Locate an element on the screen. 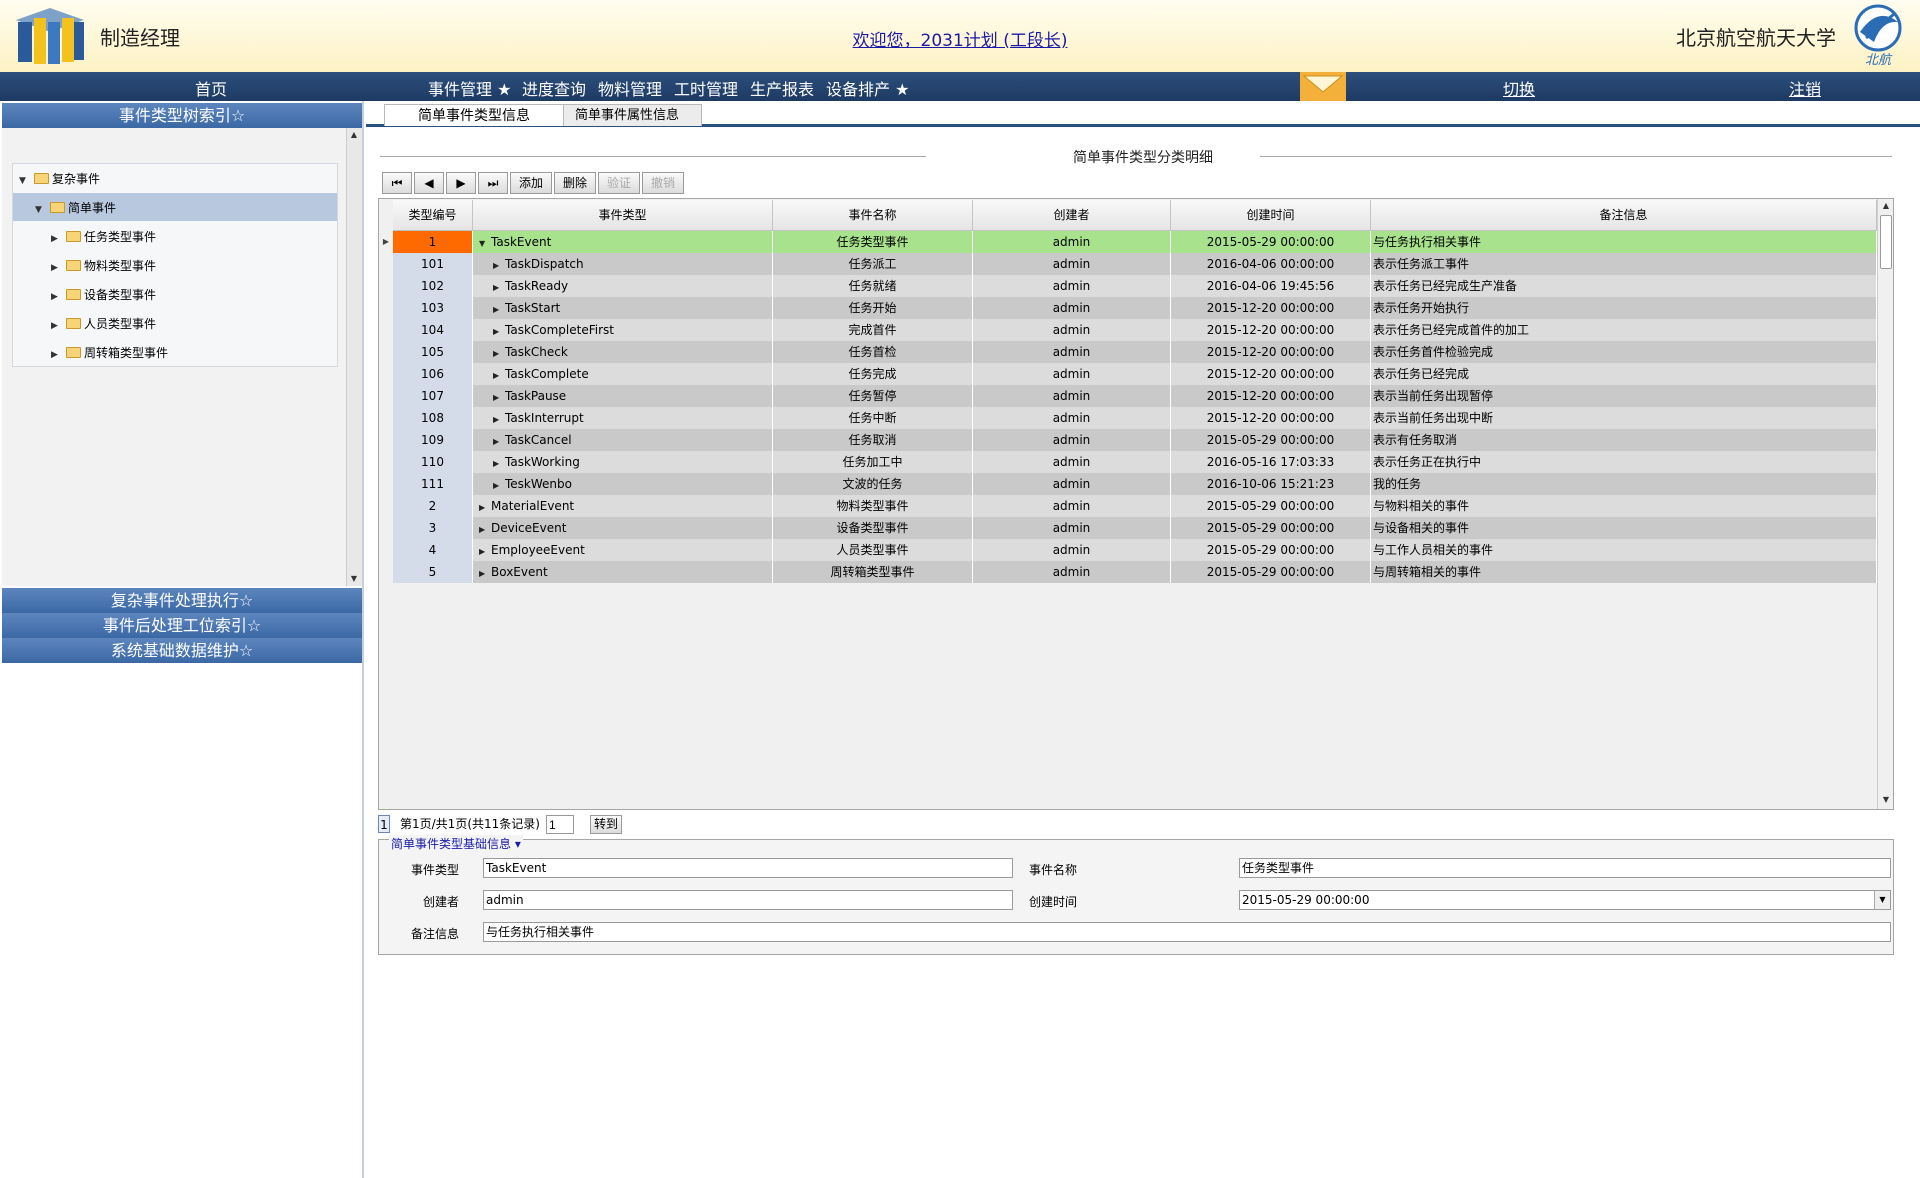 This screenshot has width=1920, height=1178. accordion-post-station: 事件后处理工位索引☆ is located at coordinates (182, 625).